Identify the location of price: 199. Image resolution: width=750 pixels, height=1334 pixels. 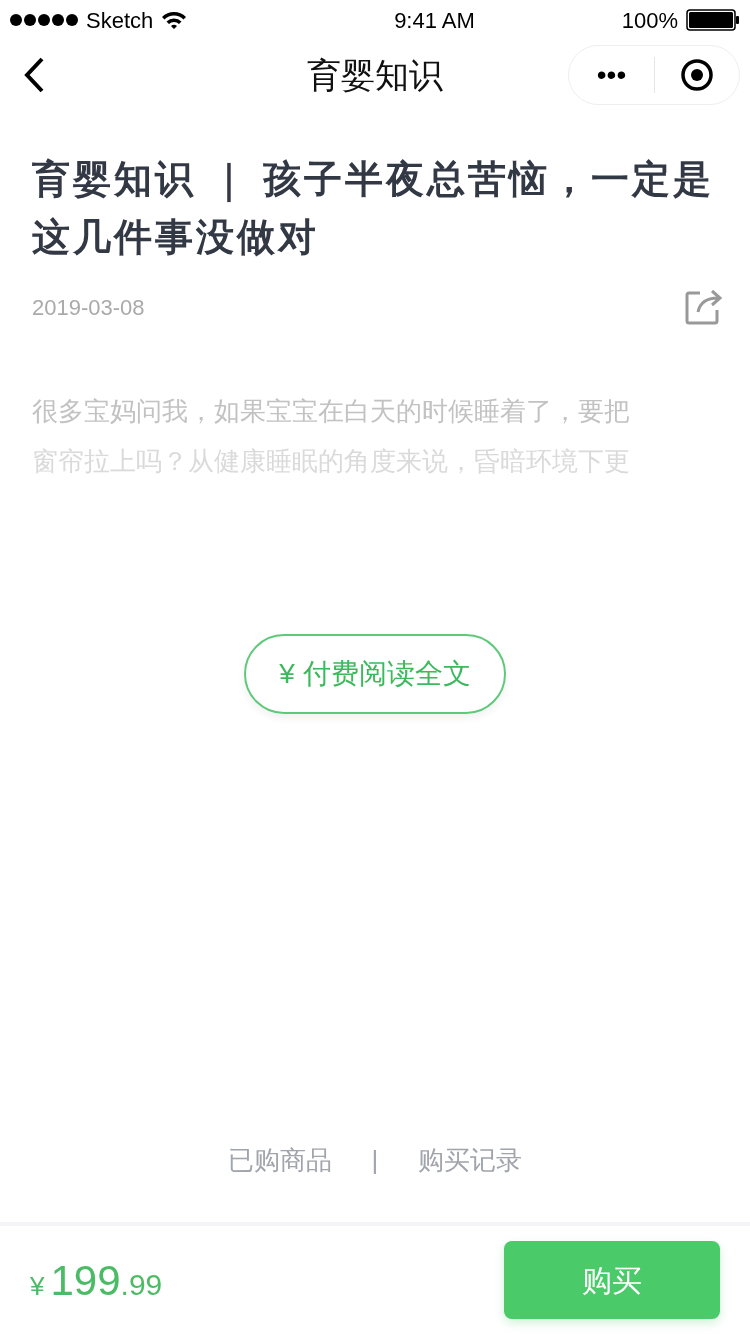
(85, 1280).